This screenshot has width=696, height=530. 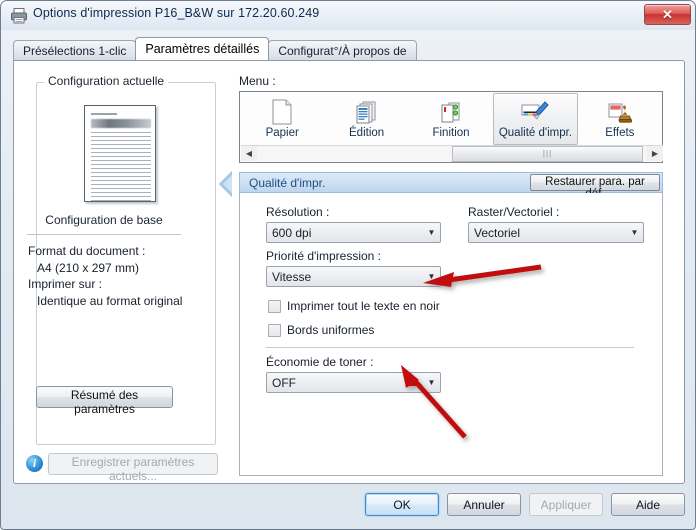 I want to click on document-format-label: Format du document :, so click(x=87, y=251).